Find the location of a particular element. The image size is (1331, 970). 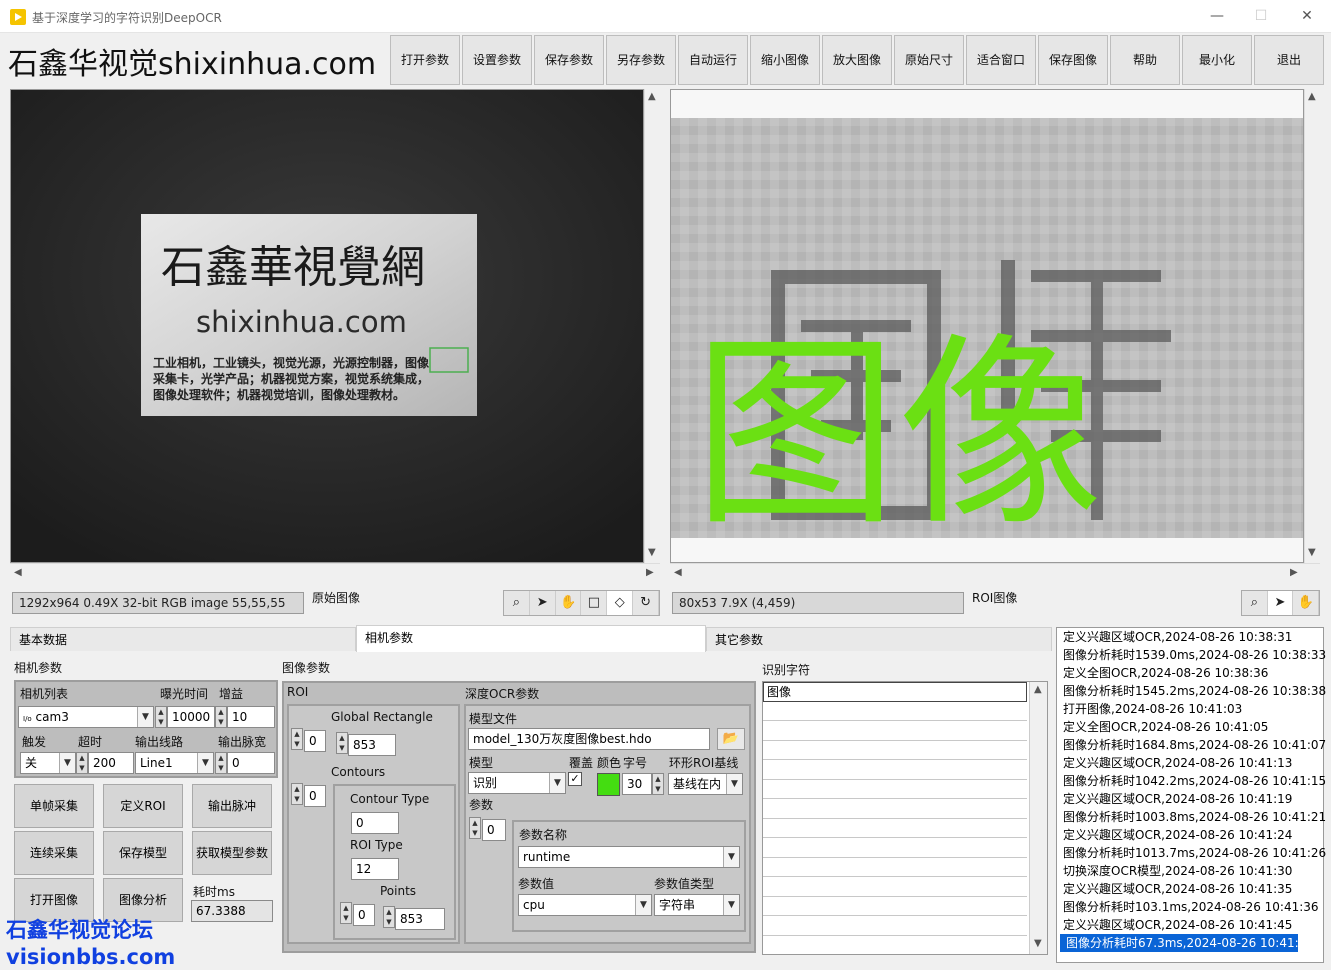

log-entry: 定义兴趣区域OCR,2024-08-26 10:41:19 is located at coordinates (1190, 799).